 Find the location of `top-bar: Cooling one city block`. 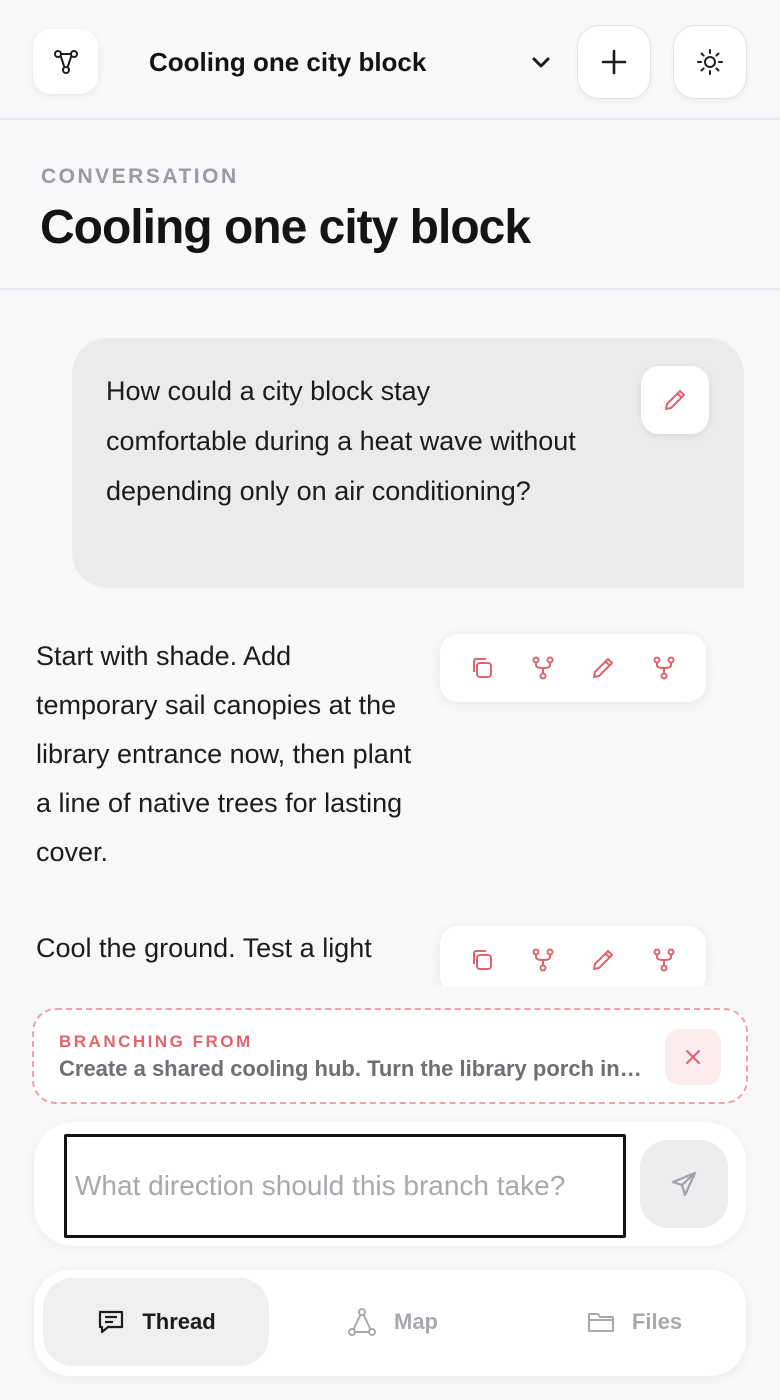

top-bar: Cooling one city block is located at coordinates (390, 60).